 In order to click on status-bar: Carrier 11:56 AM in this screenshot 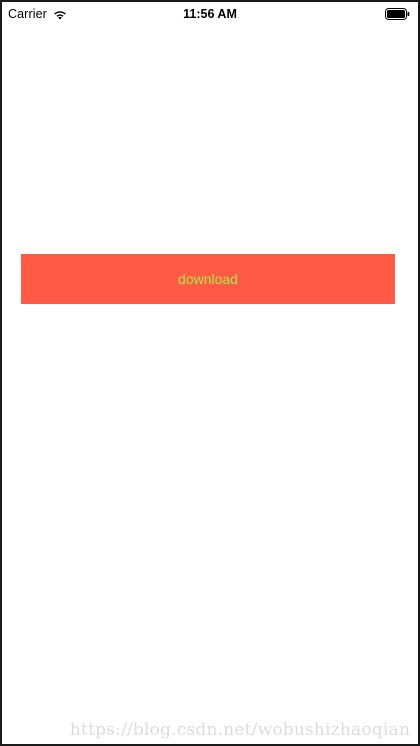, I will do `click(210, 14)`.